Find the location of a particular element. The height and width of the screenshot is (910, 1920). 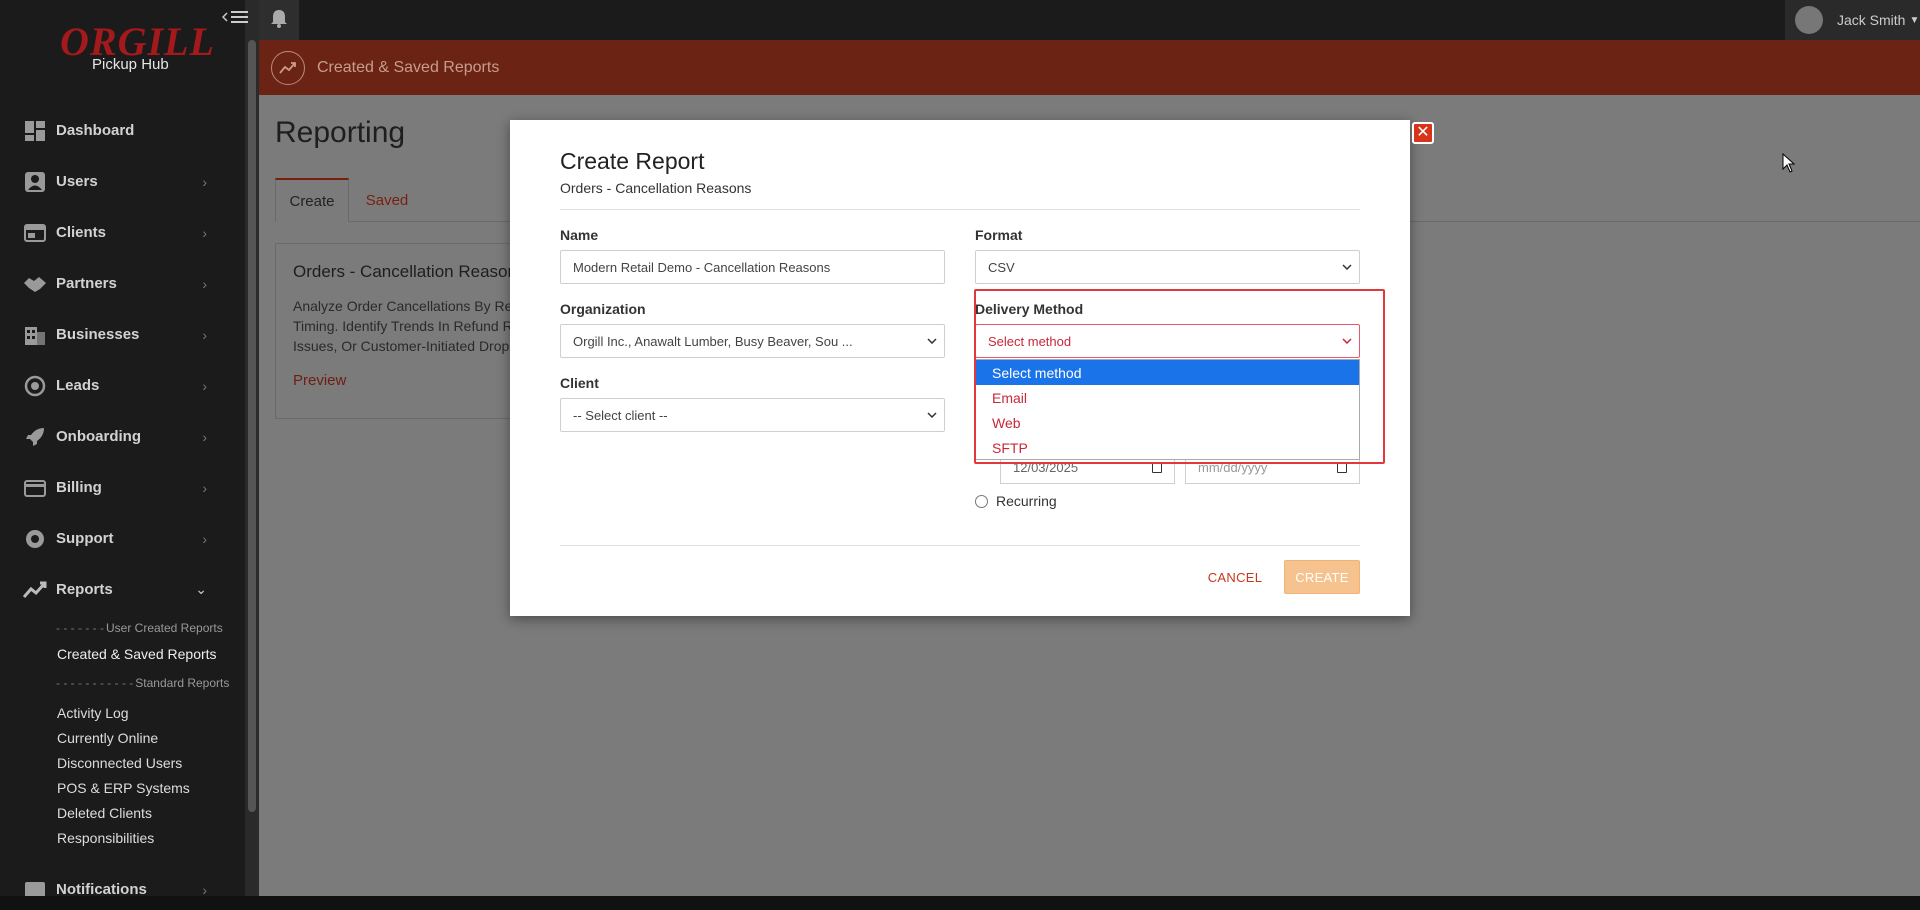

sidebar-item-onboarding: Onboarding › is located at coordinates (122, 436).